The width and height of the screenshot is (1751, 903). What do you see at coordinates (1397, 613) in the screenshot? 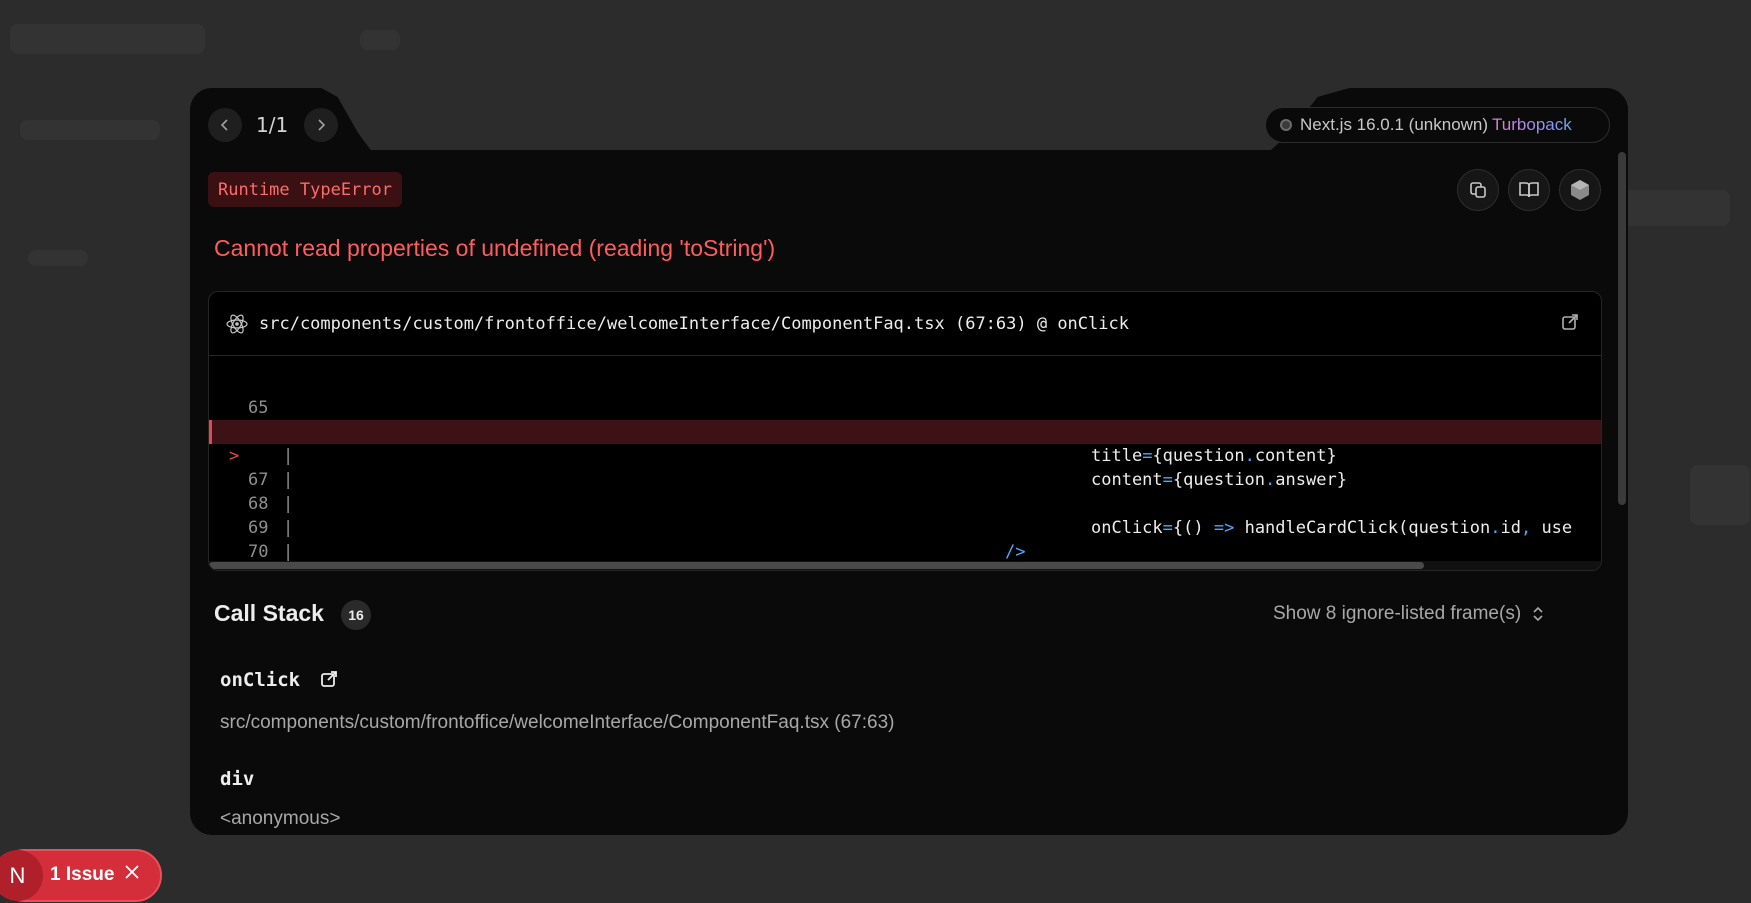
I see `show-ignored-frames-label: Show 8 ignore-listed frame(s)` at bounding box center [1397, 613].